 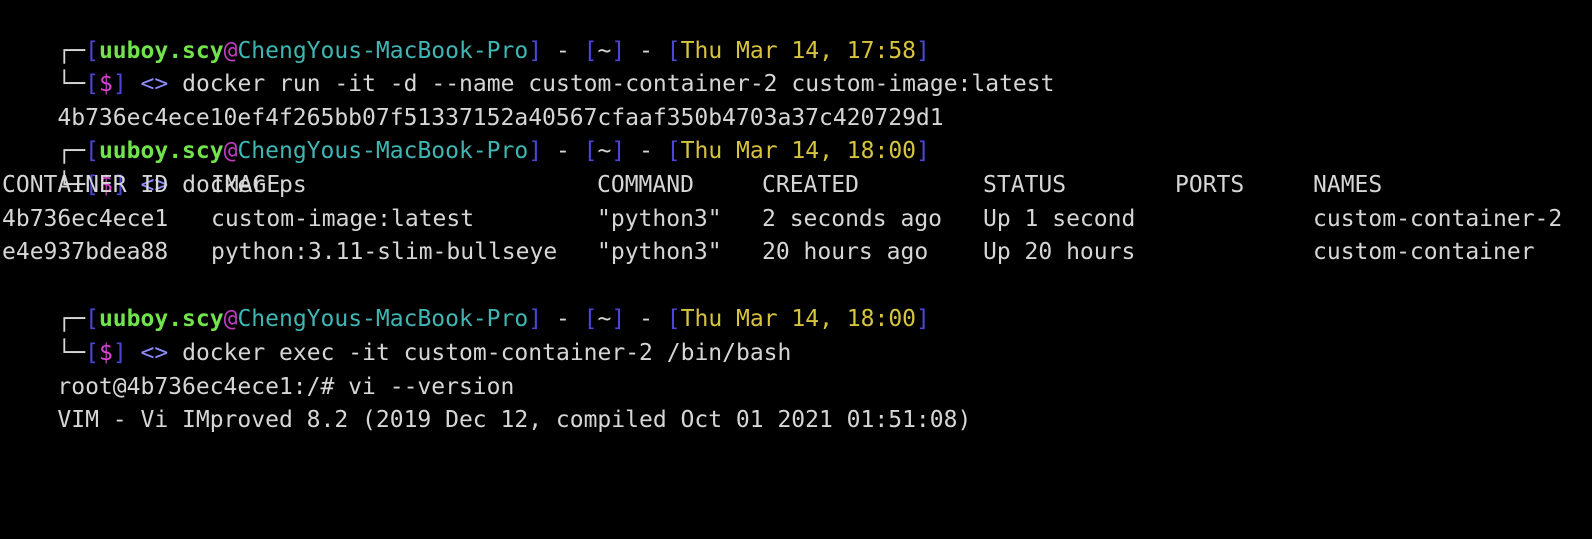 I want to click on ps-cell-container-id: e4e937bdea88, so click(x=85, y=252).